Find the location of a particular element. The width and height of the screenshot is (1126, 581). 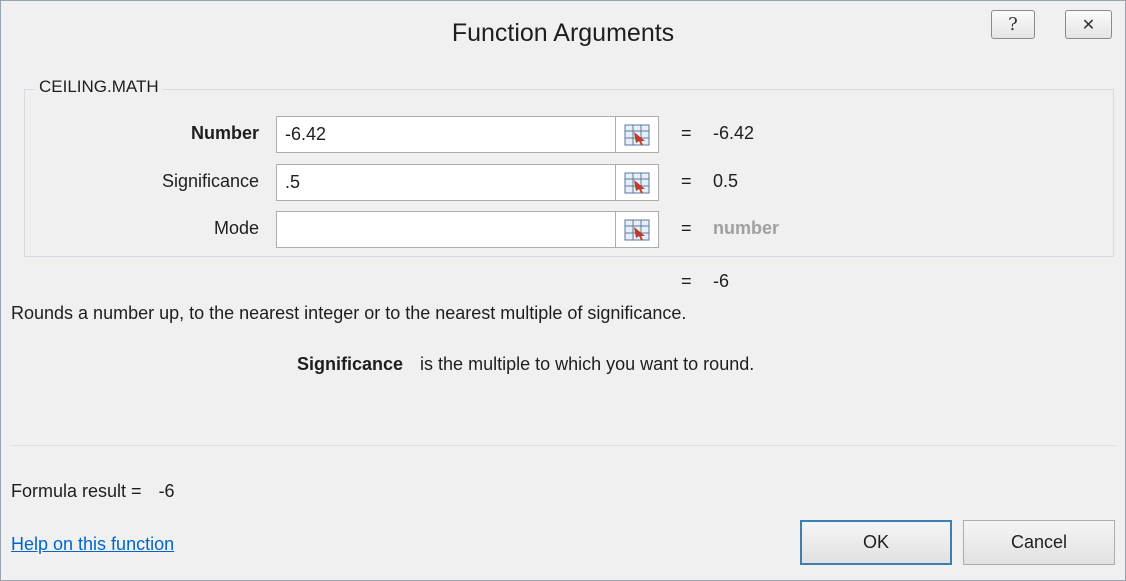

help-button: ? is located at coordinates (1013, 24).